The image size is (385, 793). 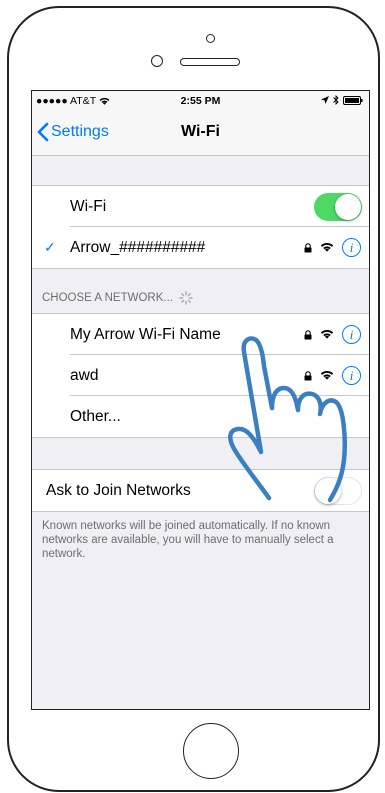 What do you see at coordinates (336, 100) in the screenshot?
I see `bluetooth-icon` at bounding box center [336, 100].